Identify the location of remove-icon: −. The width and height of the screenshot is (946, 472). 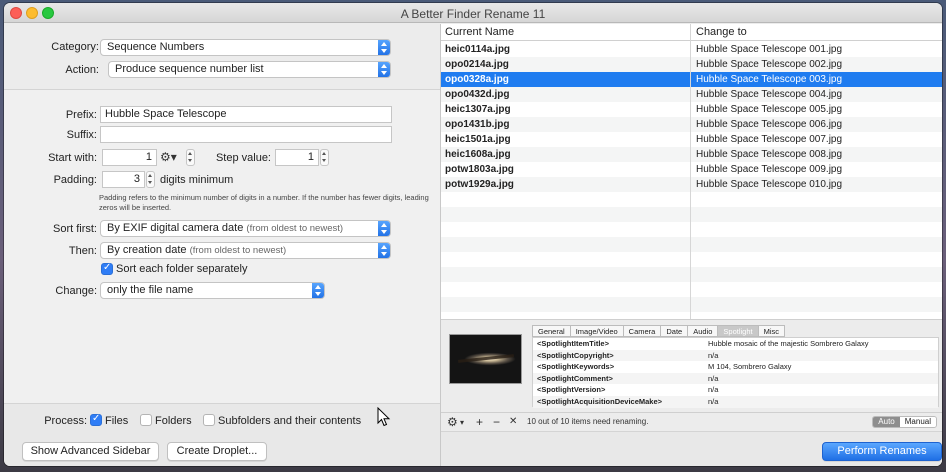
(496, 422).